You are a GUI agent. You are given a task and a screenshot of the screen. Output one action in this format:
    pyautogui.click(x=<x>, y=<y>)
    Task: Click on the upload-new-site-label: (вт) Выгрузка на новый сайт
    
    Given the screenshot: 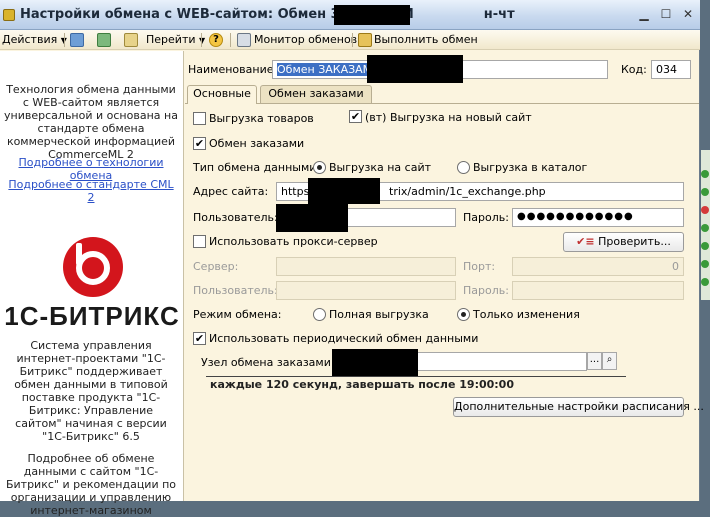 What is the action you would take?
    pyautogui.click(x=448, y=117)
    